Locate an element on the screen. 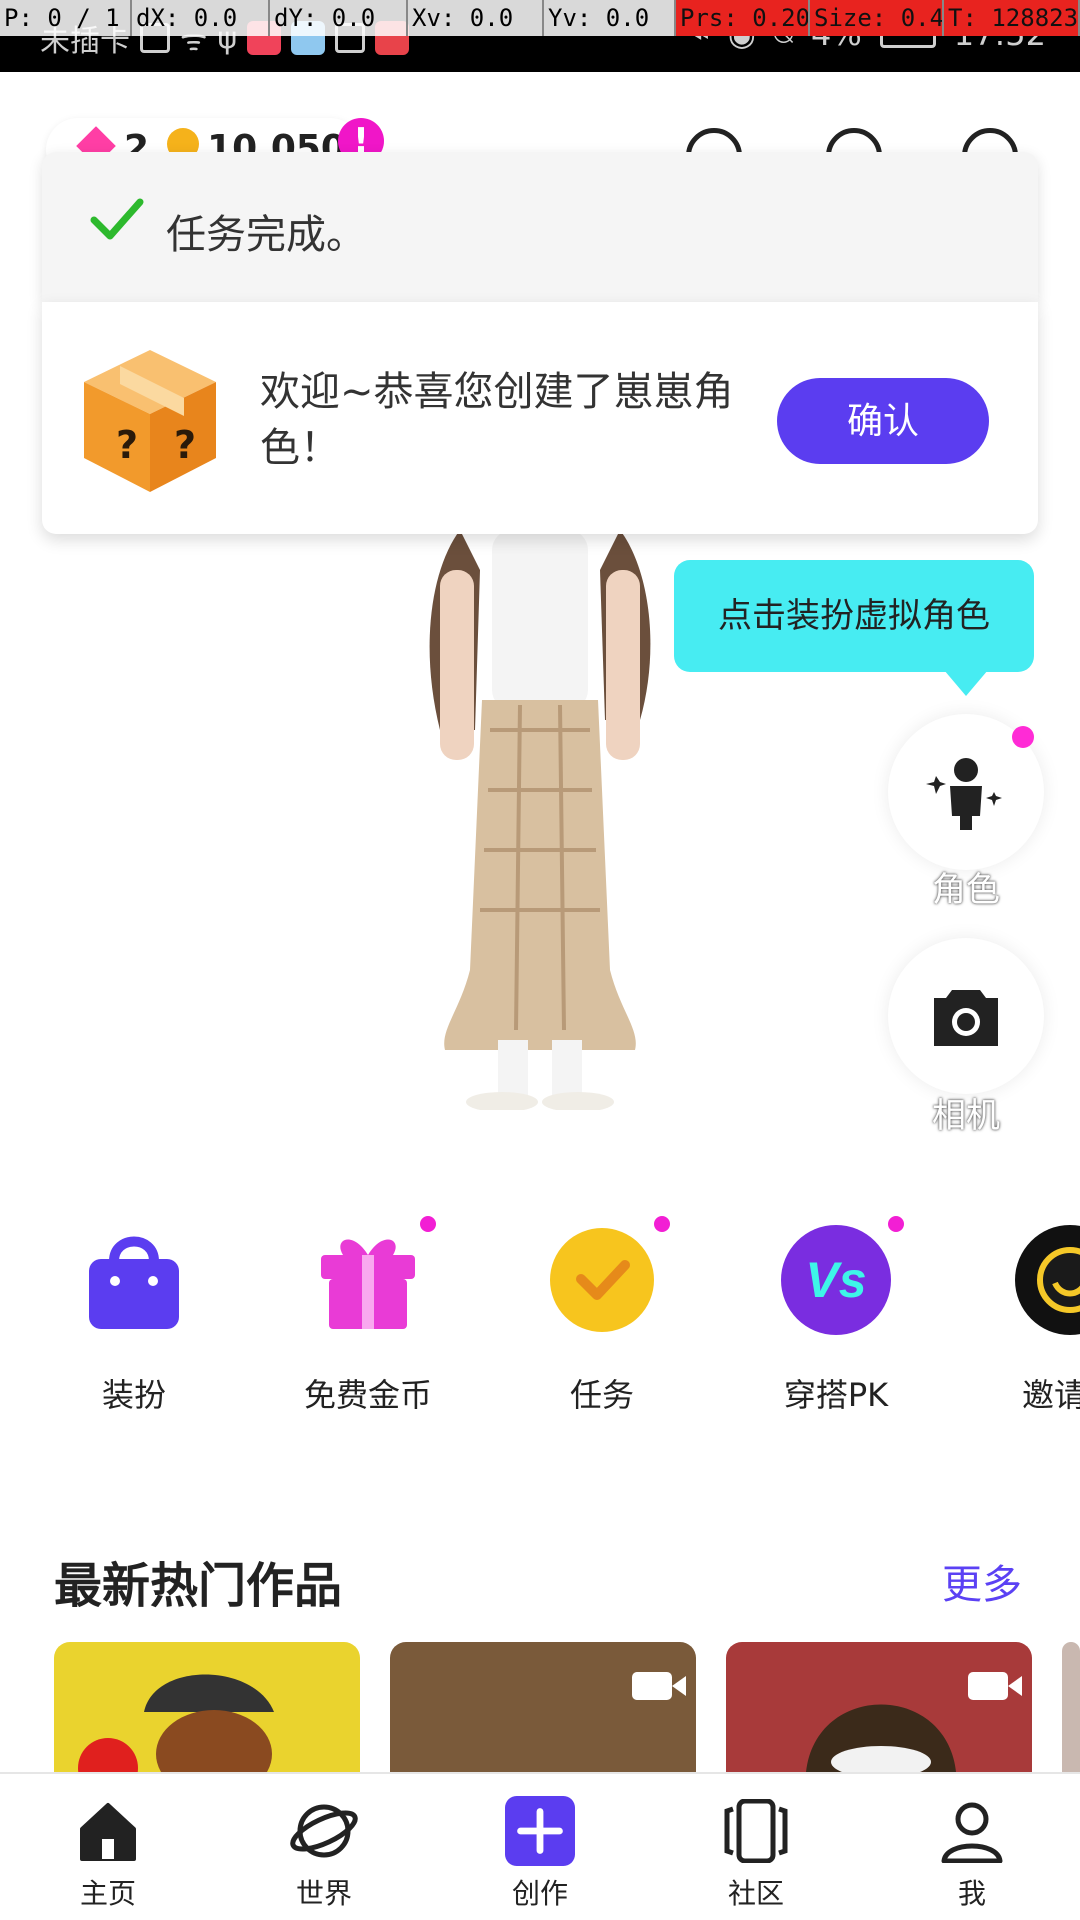  community-cards-icon is located at coordinates (756, 1831).